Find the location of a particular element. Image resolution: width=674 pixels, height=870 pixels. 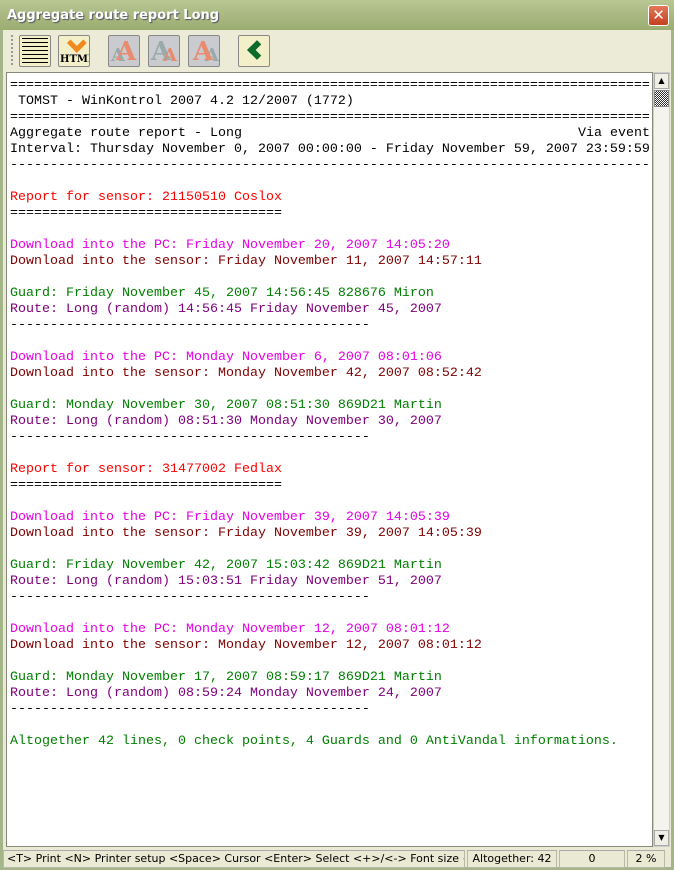

back-button is located at coordinates (254, 51).